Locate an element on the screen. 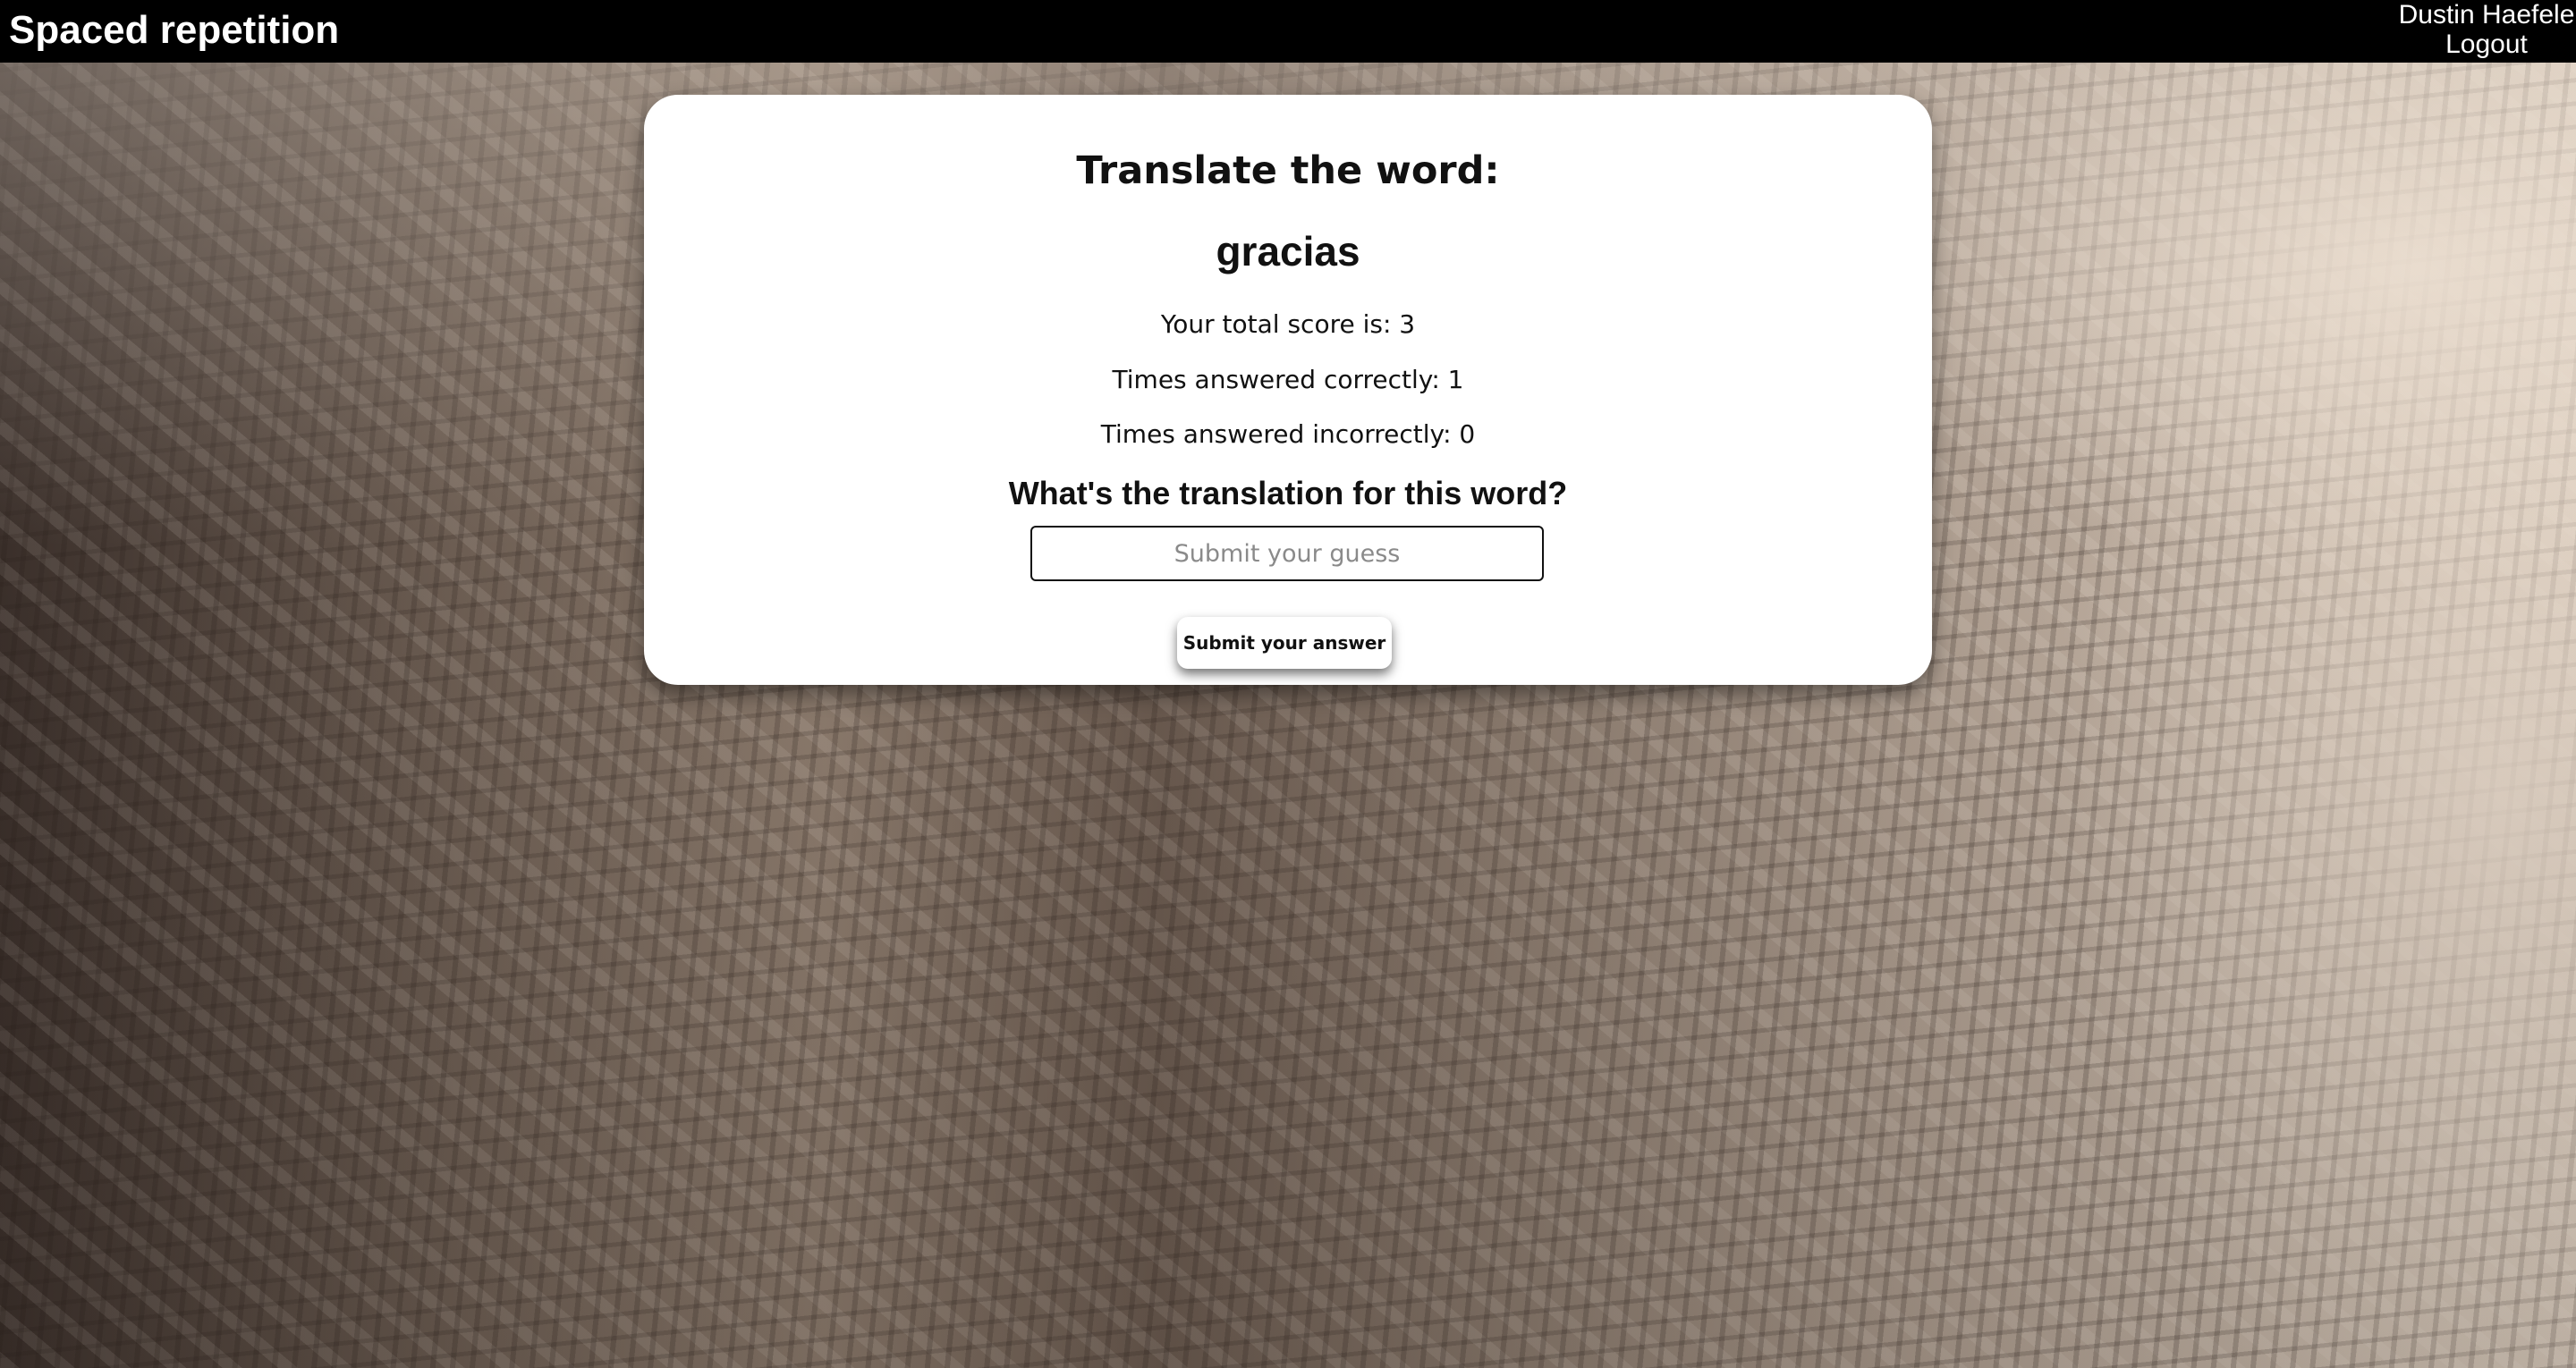 The image size is (2576, 1368). user-name: Dustin Haefele is located at coordinates (2486, 15).